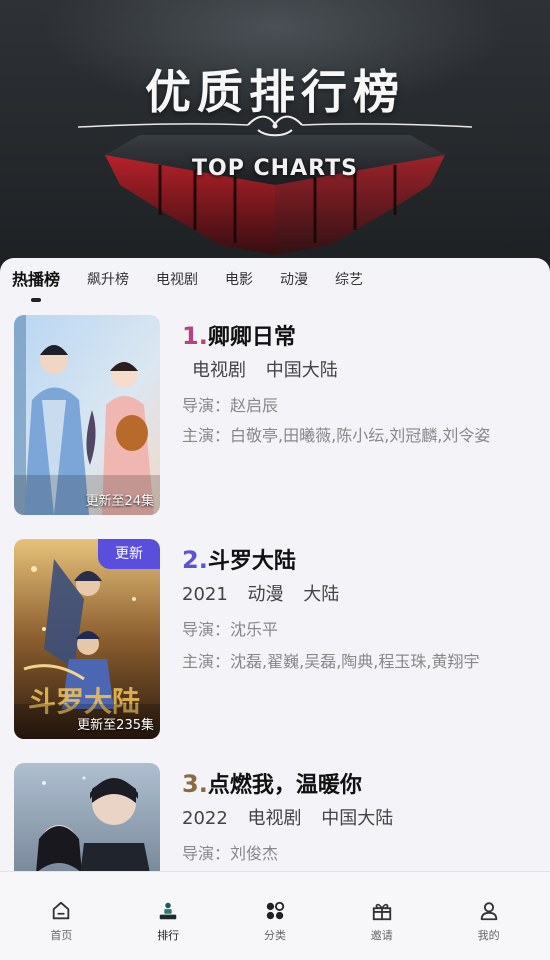  I want to click on year: 2022, so click(205, 818).